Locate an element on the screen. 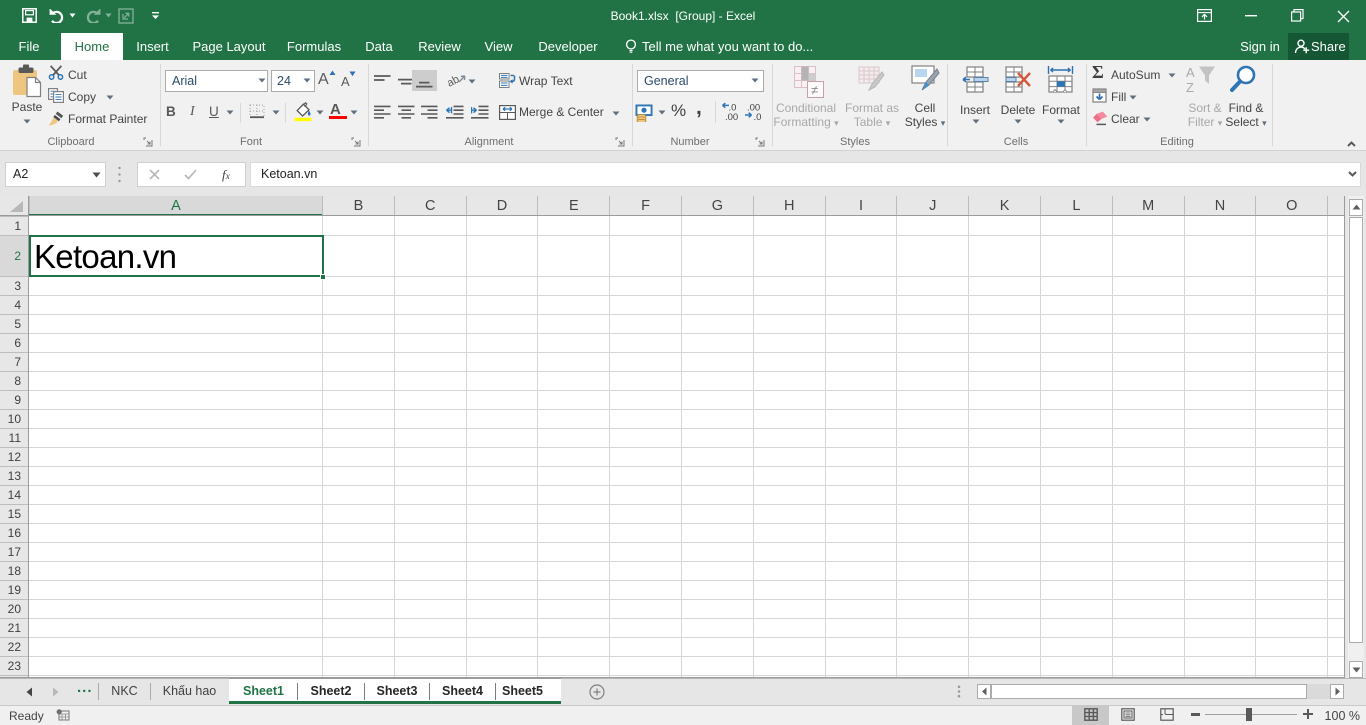 The image size is (1366, 725). svg-text: Z is located at coordinates (1190, 87).